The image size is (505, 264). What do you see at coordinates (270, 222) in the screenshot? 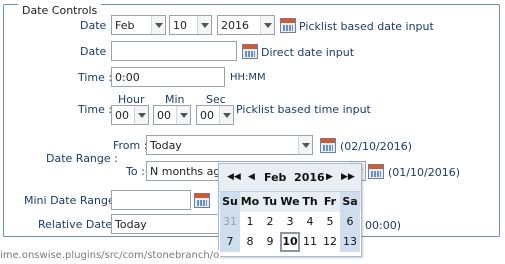
I see `calendar-day: 2` at bounding box center [270, 222].